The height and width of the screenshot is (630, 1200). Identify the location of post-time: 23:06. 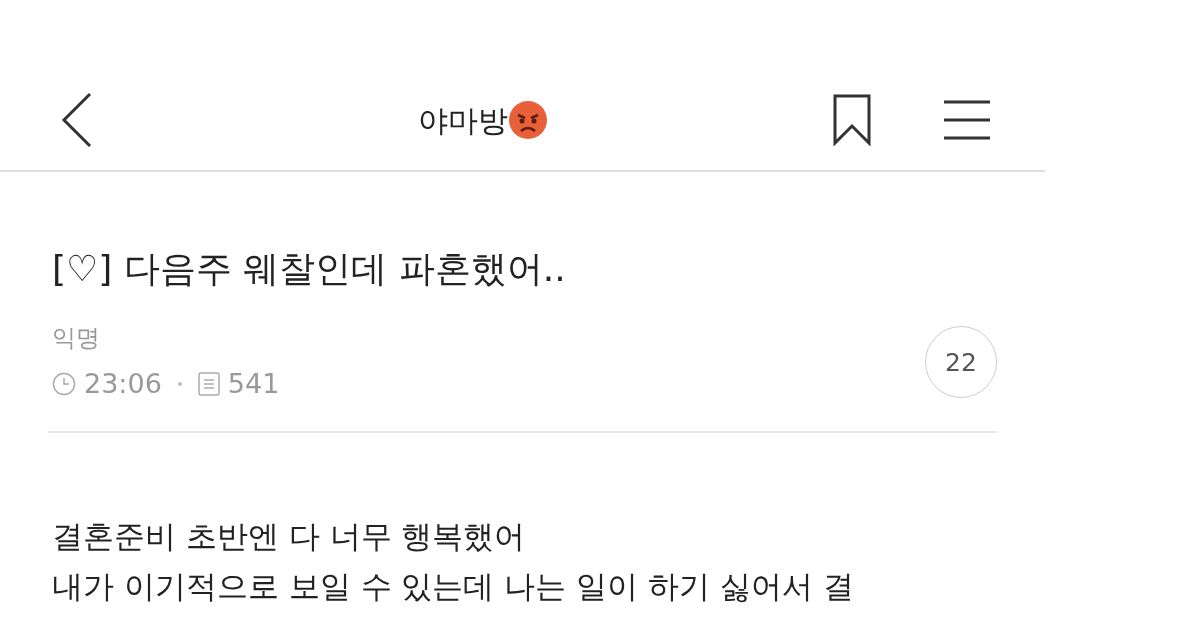
(123, 384).